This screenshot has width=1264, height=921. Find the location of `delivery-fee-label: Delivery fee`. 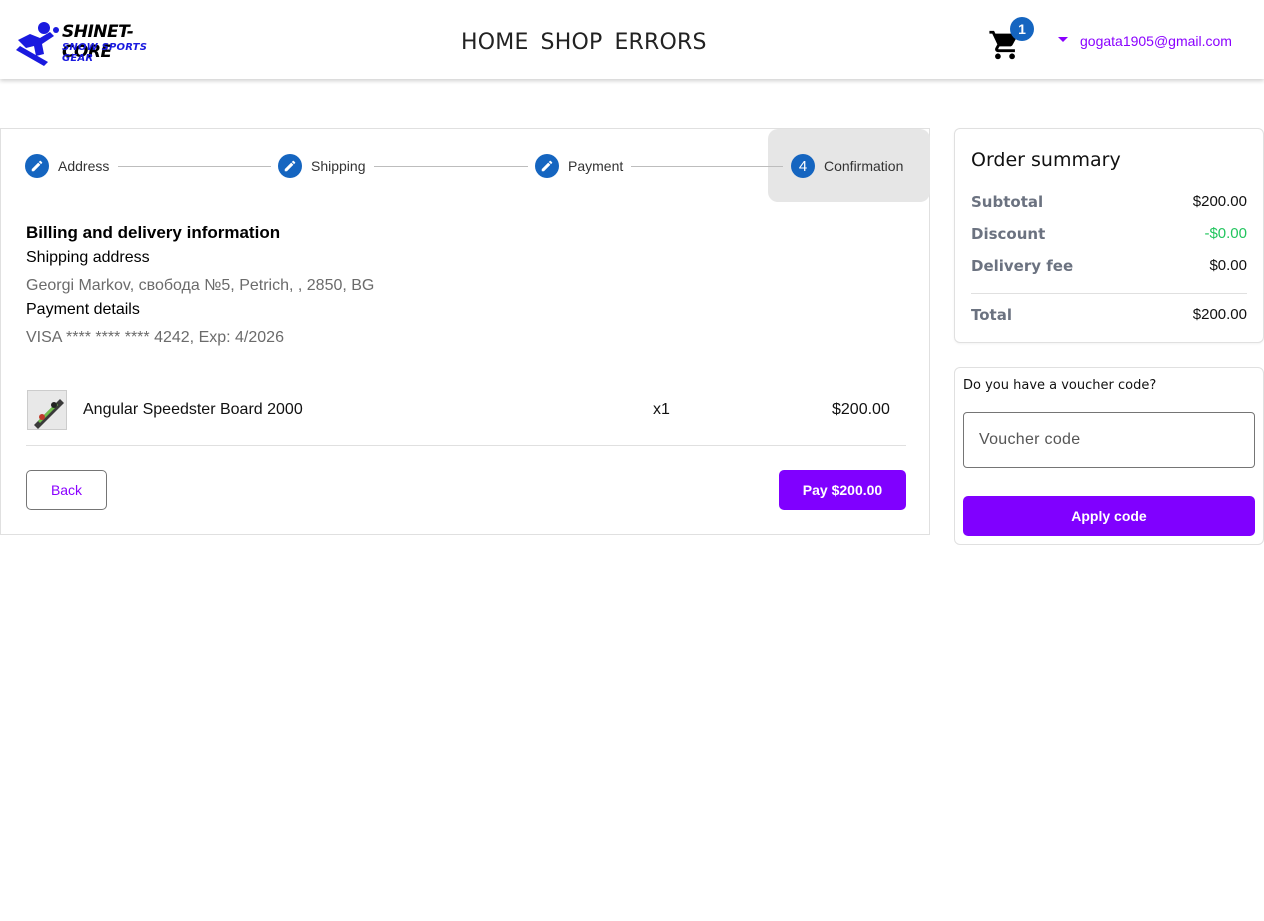

delivery-fee-label: Delivery fee is located at coordinates (1022, 266).